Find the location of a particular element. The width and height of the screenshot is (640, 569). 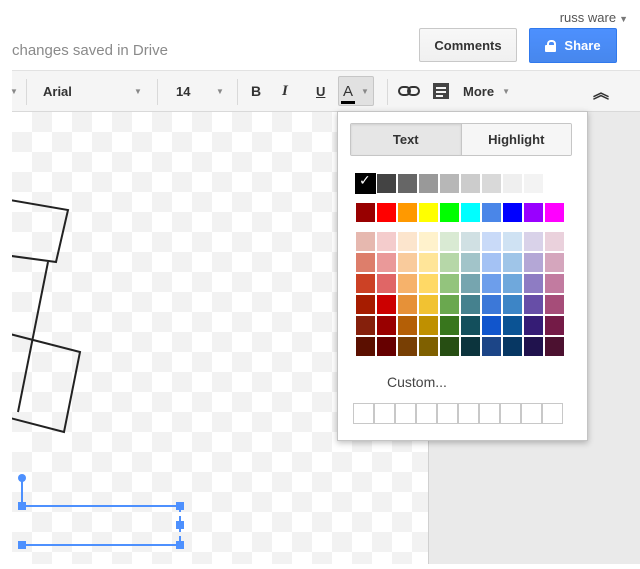

font-size-select: 14 is located at coordinates (183, 91).